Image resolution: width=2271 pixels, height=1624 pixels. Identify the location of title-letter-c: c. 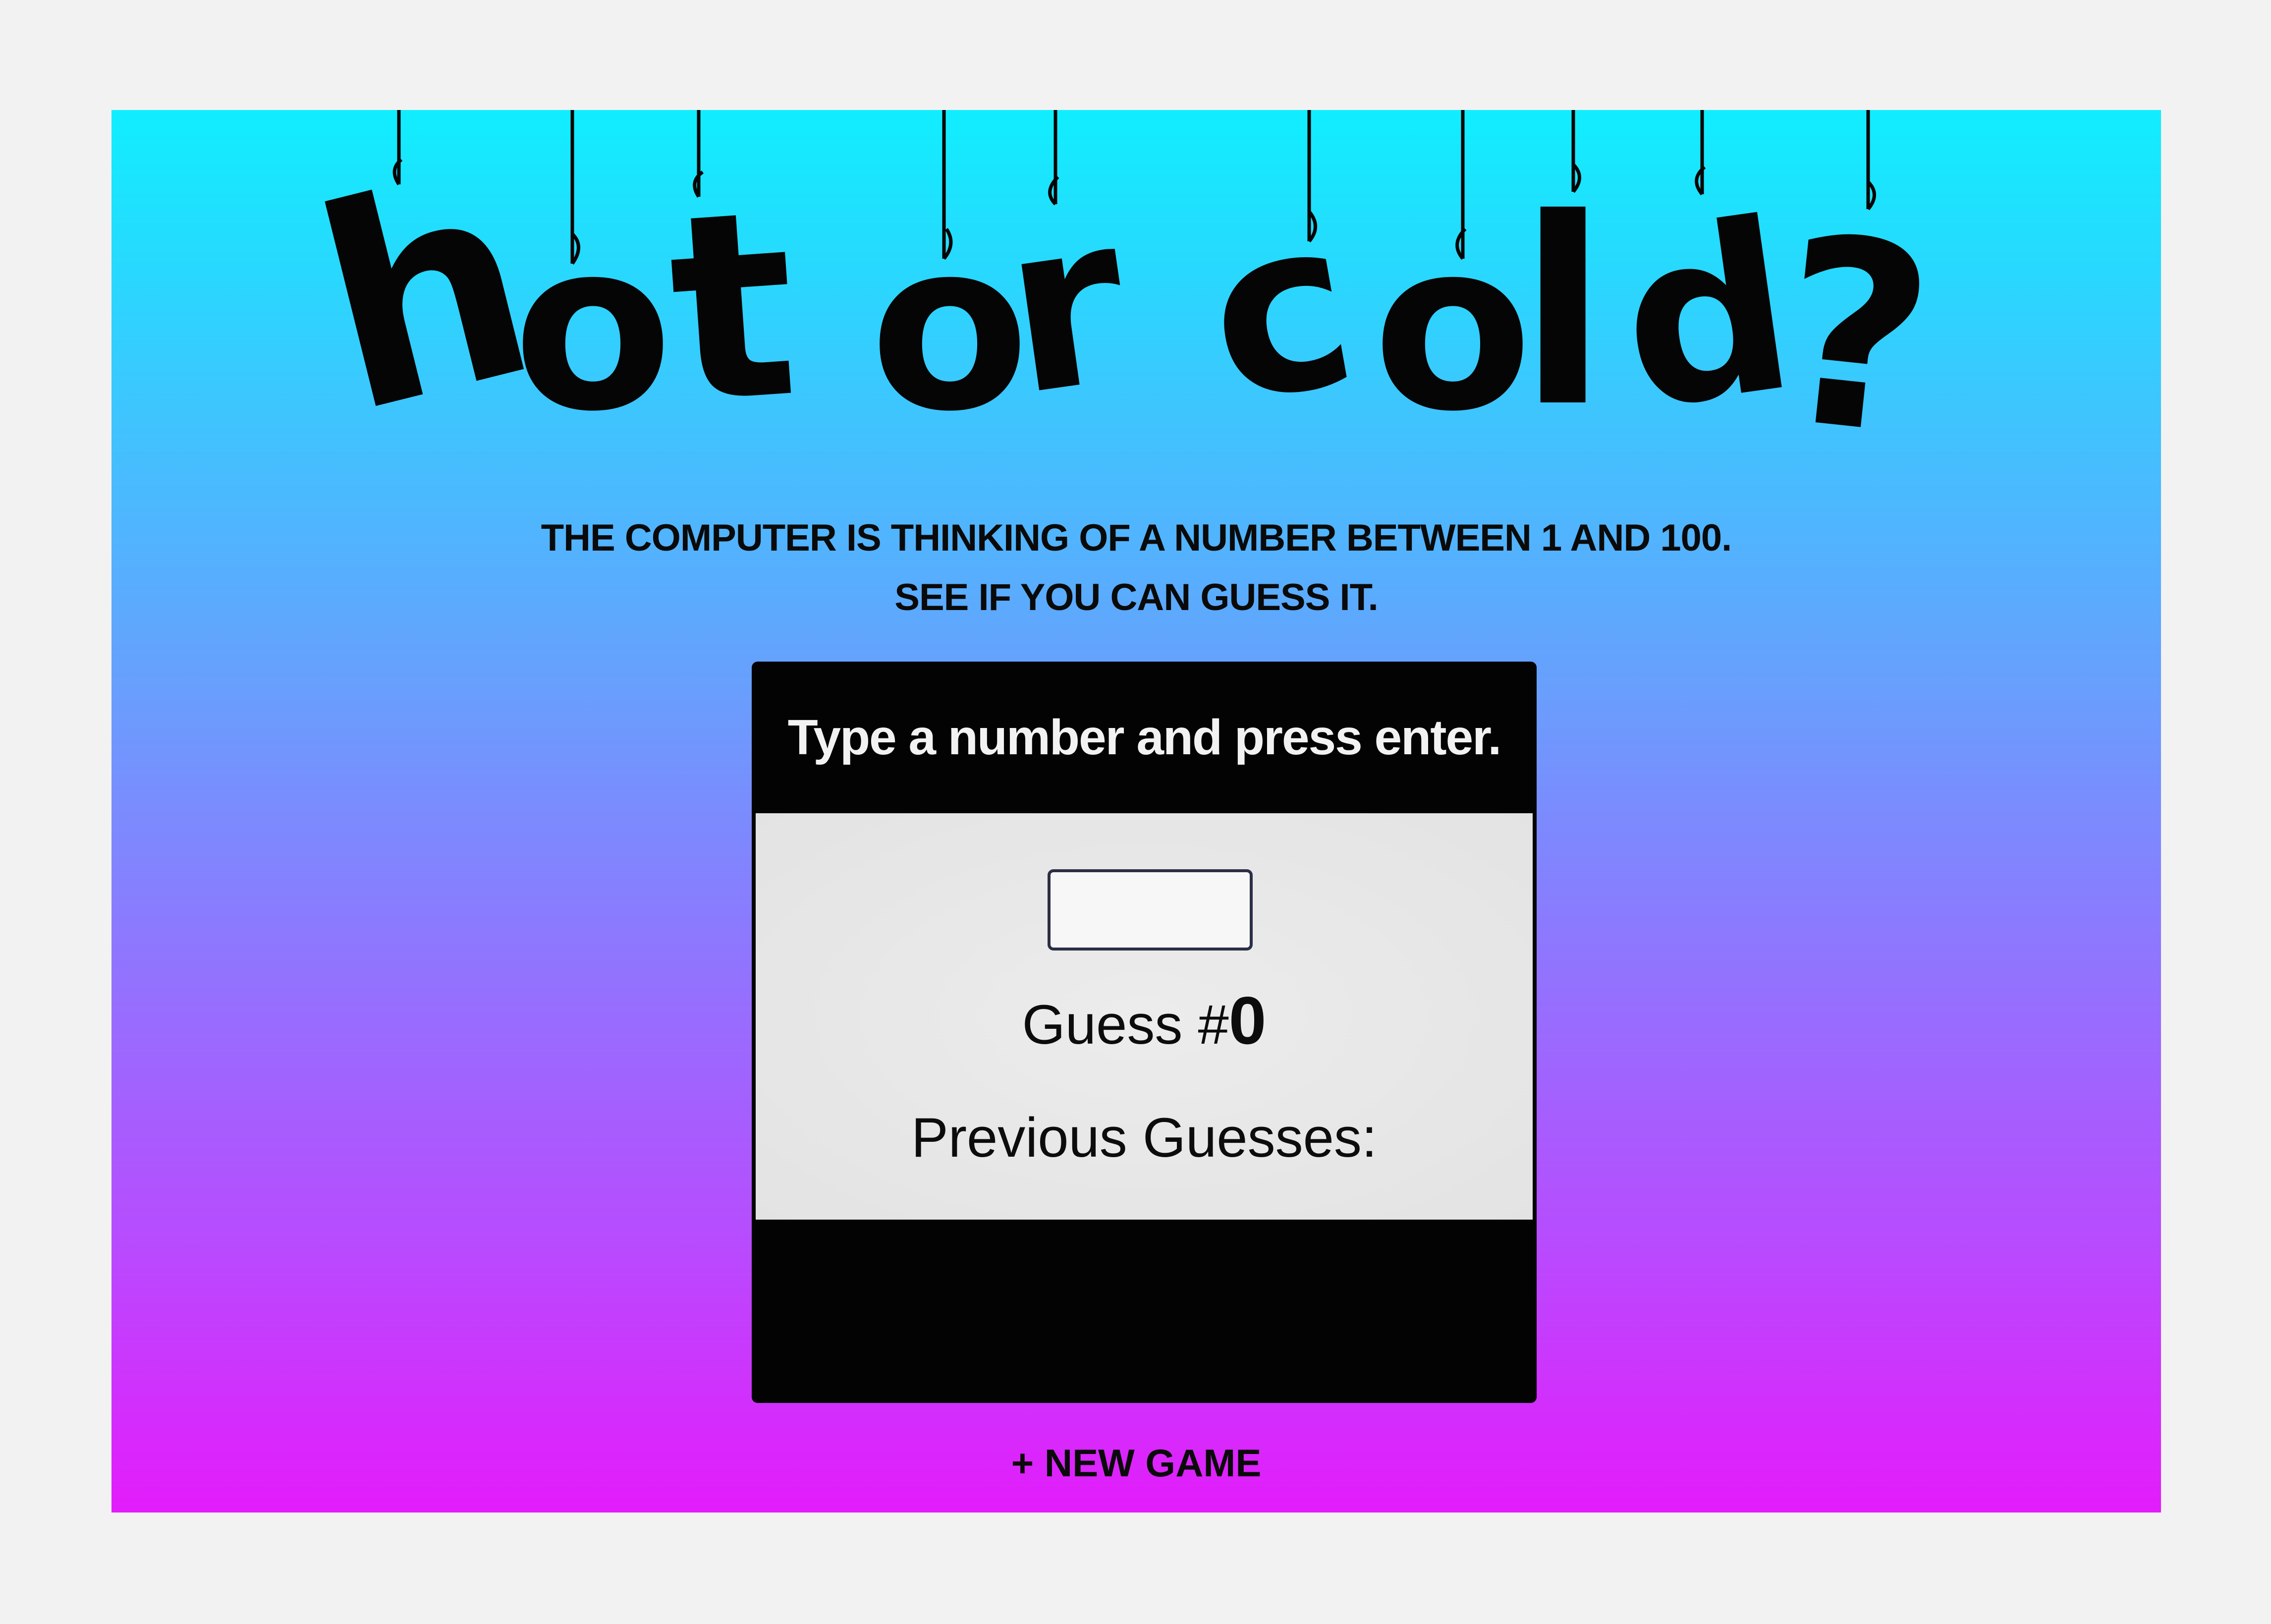
(1281, 310).